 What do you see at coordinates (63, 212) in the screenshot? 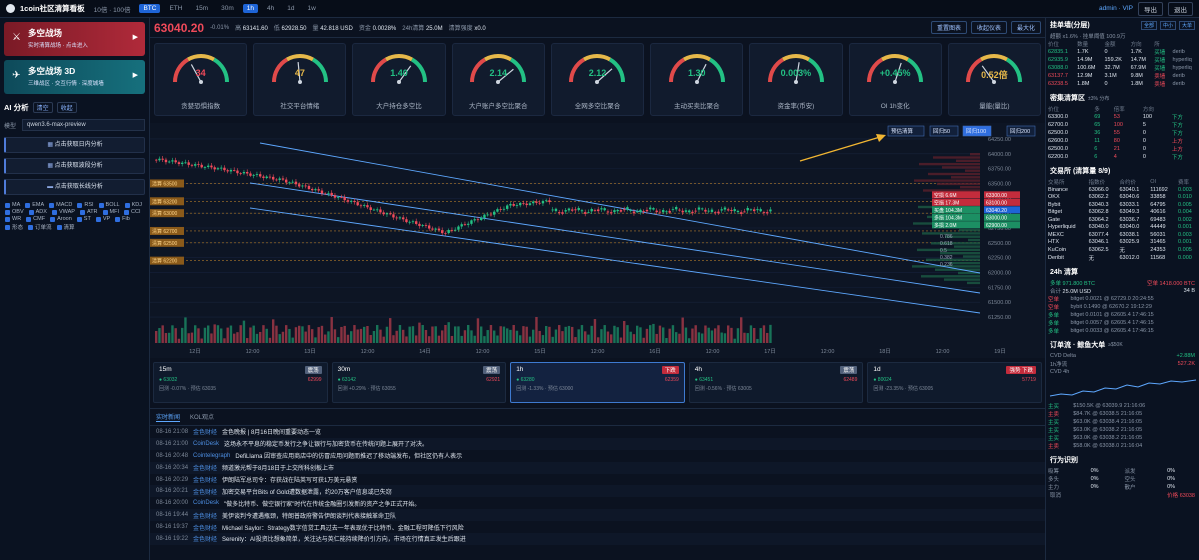
I see `indicator-checkbox: VWAP` at bounding box center [63, 212].